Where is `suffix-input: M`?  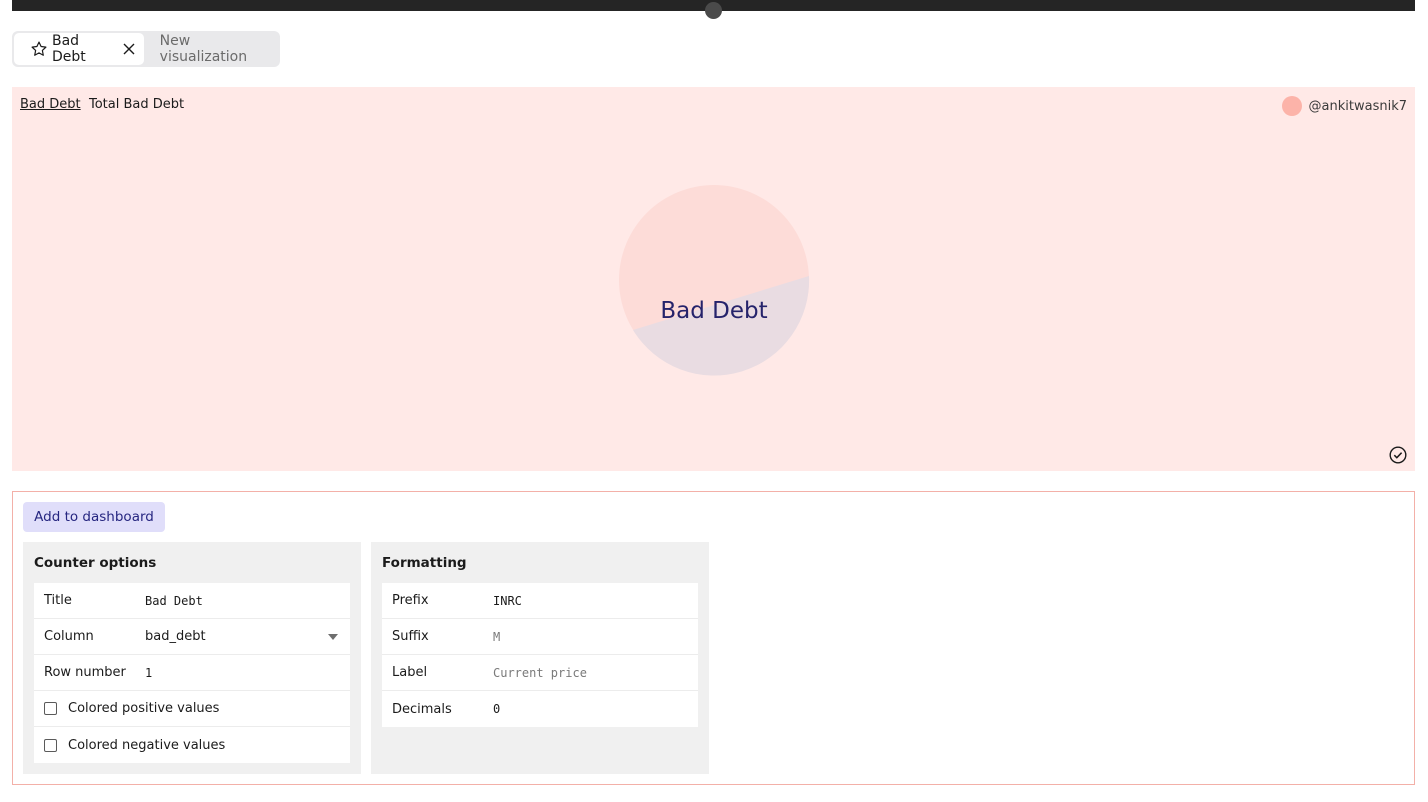
suffix-input: M is located at coordinates (595, 637).